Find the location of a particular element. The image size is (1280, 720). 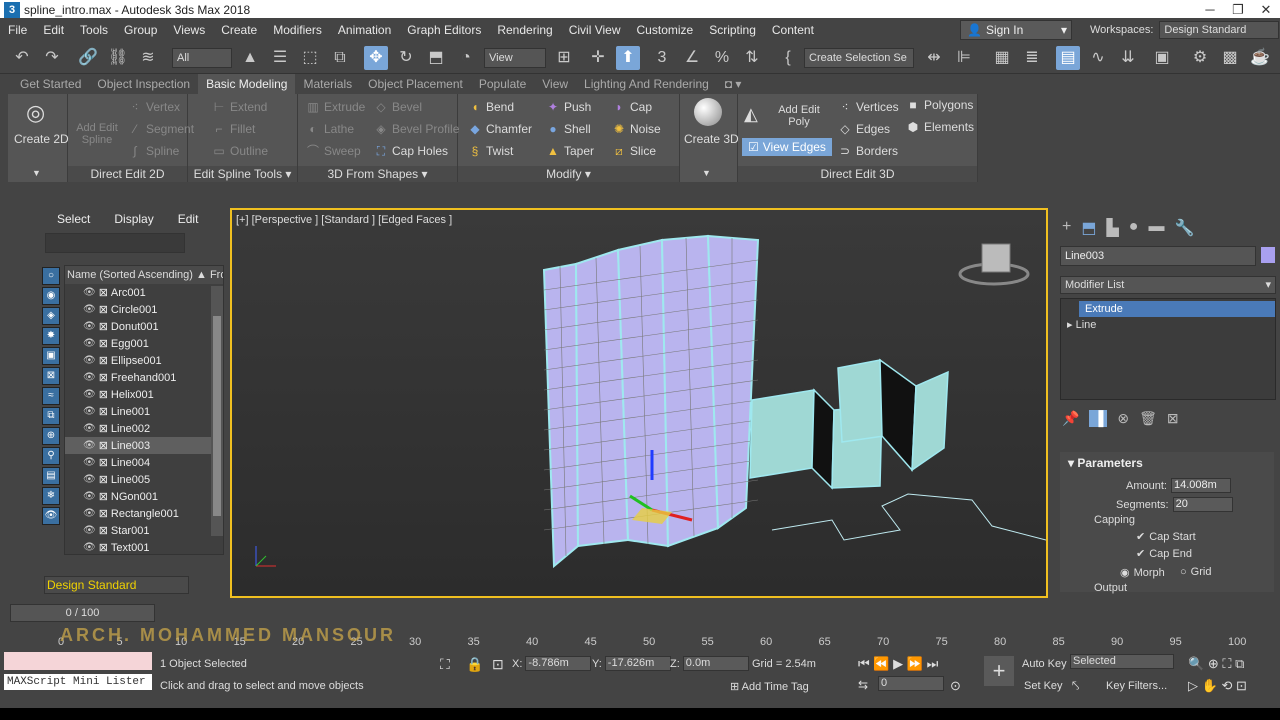

lathe-button: ◐ Lathe is located at coordinates (330, 129).